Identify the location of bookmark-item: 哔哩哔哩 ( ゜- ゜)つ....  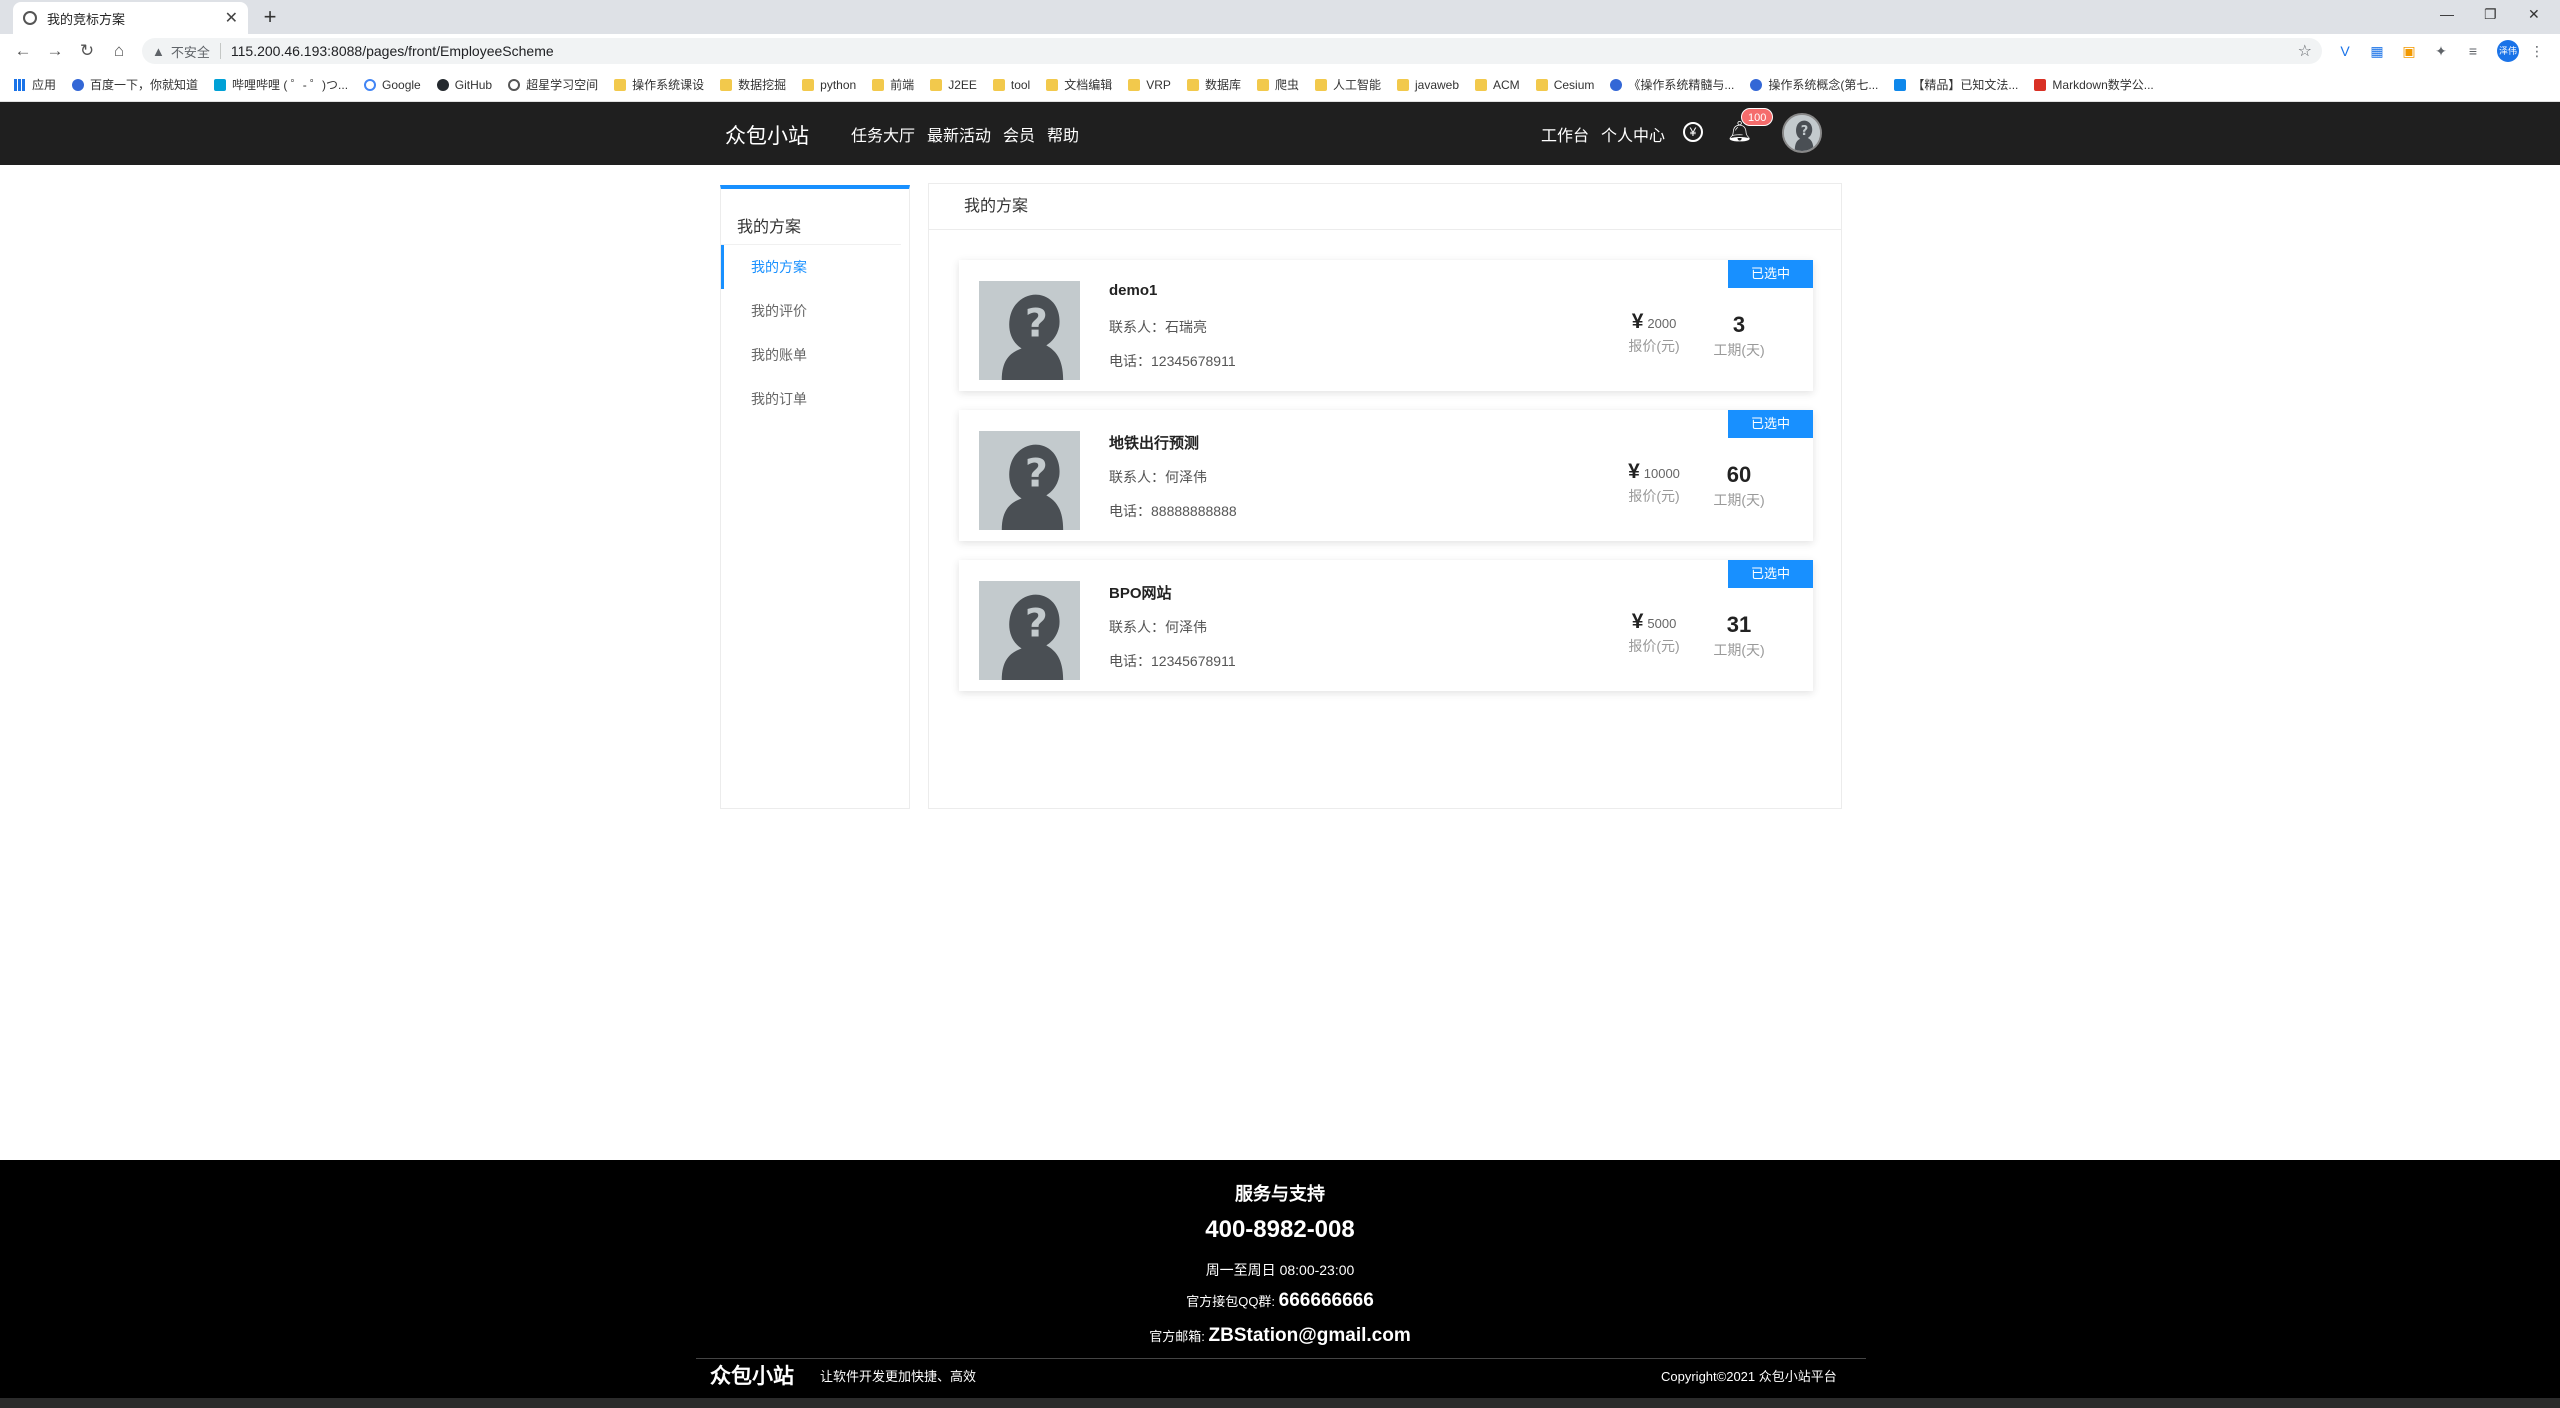
(281, 84).